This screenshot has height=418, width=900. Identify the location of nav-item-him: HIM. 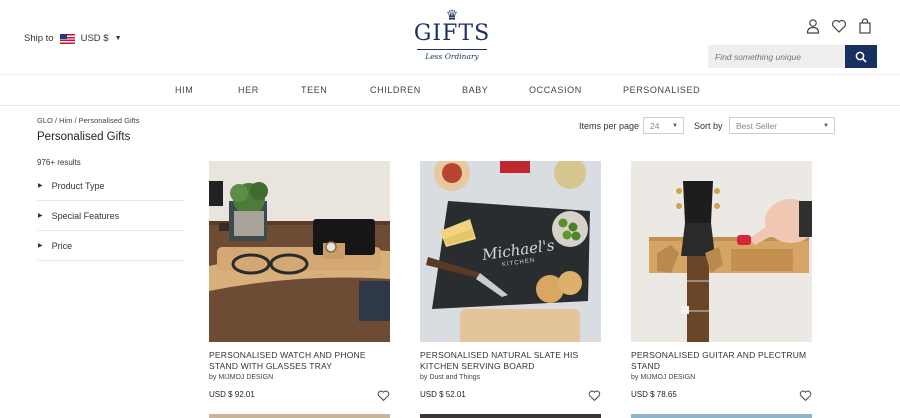
(184, 90).